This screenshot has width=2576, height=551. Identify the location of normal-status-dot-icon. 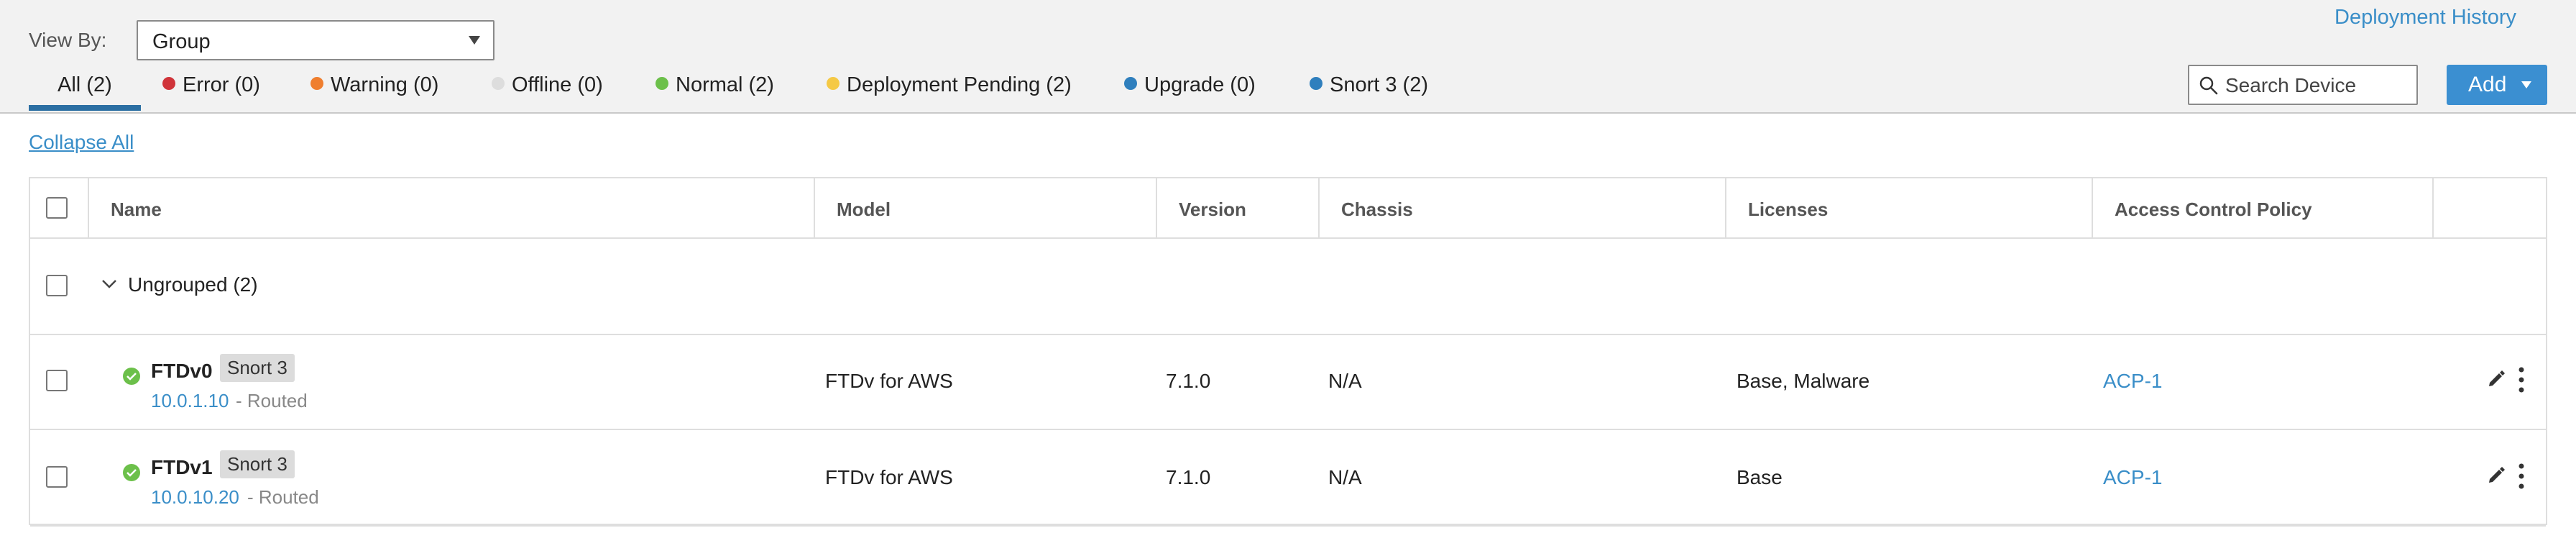
(662, 83).